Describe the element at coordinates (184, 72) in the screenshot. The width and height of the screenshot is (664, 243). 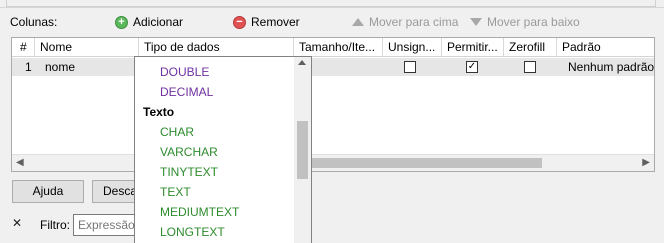
I see `data-type-option: DOUBLE` at that location.